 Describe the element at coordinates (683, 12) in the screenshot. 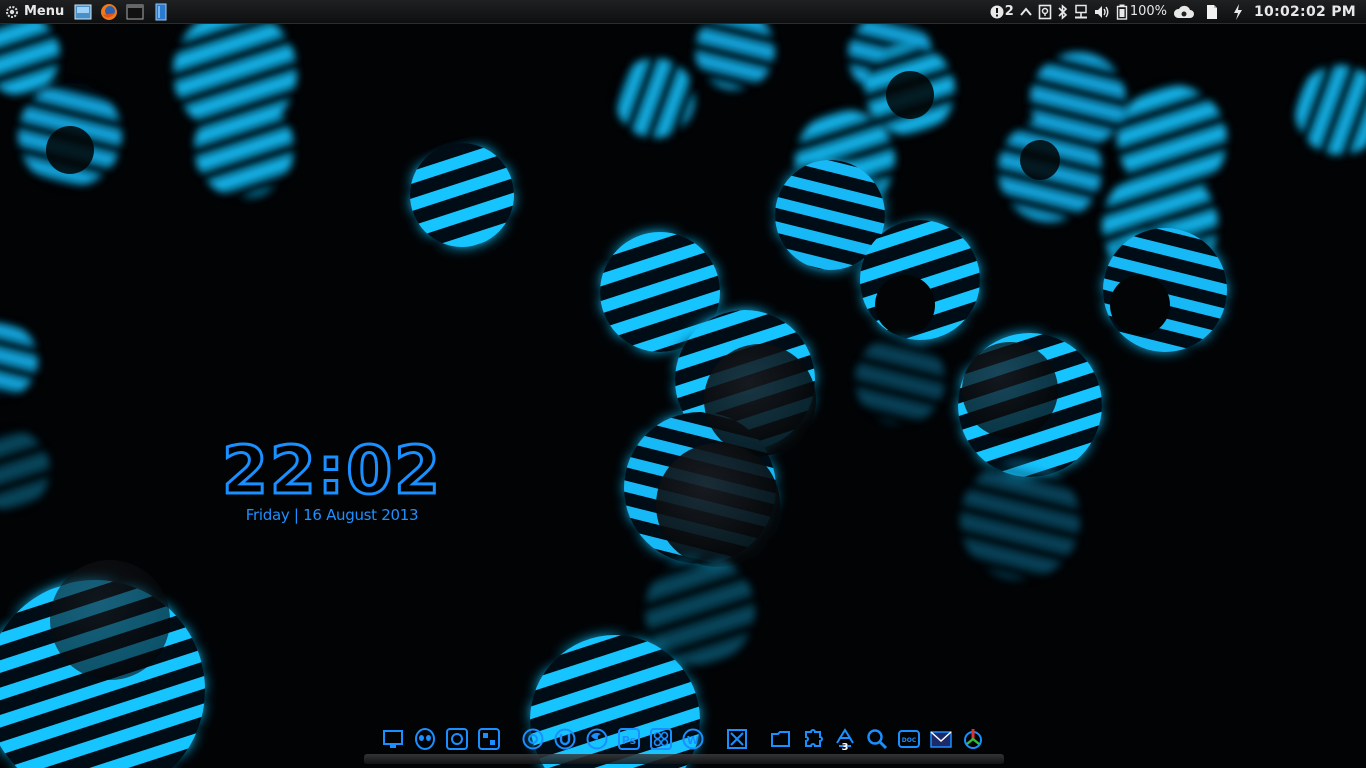

I see `top-panel: Menu 2 100% 10:02:02 PM` at that location.